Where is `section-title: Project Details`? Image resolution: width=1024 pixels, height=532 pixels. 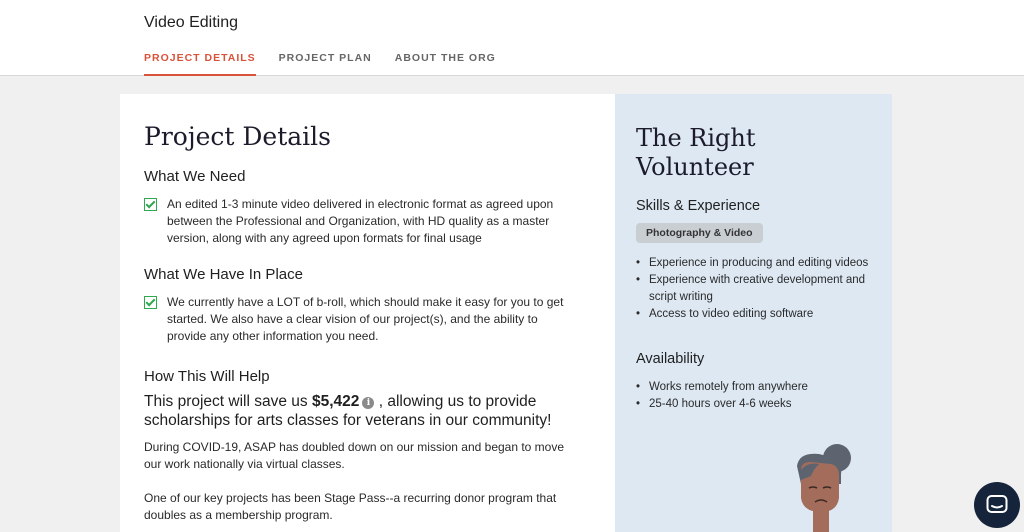 section-title: Project Details is located at coordinates (237, 136).